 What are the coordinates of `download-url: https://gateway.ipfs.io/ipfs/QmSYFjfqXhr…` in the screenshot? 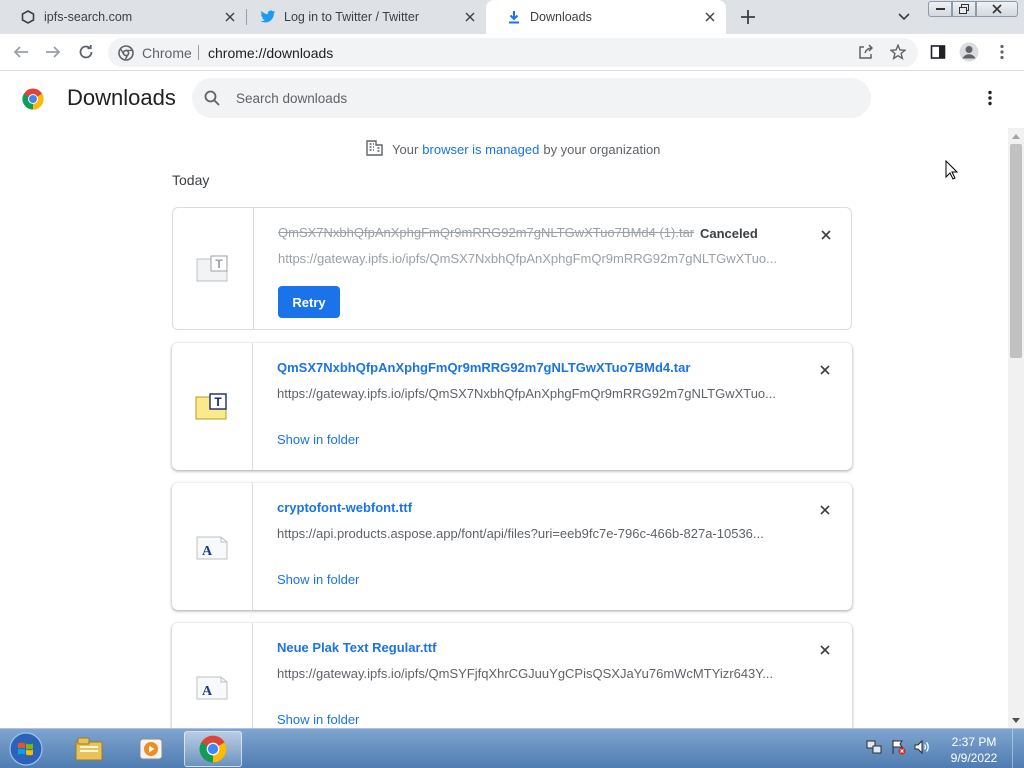 It's located at (527, 673).